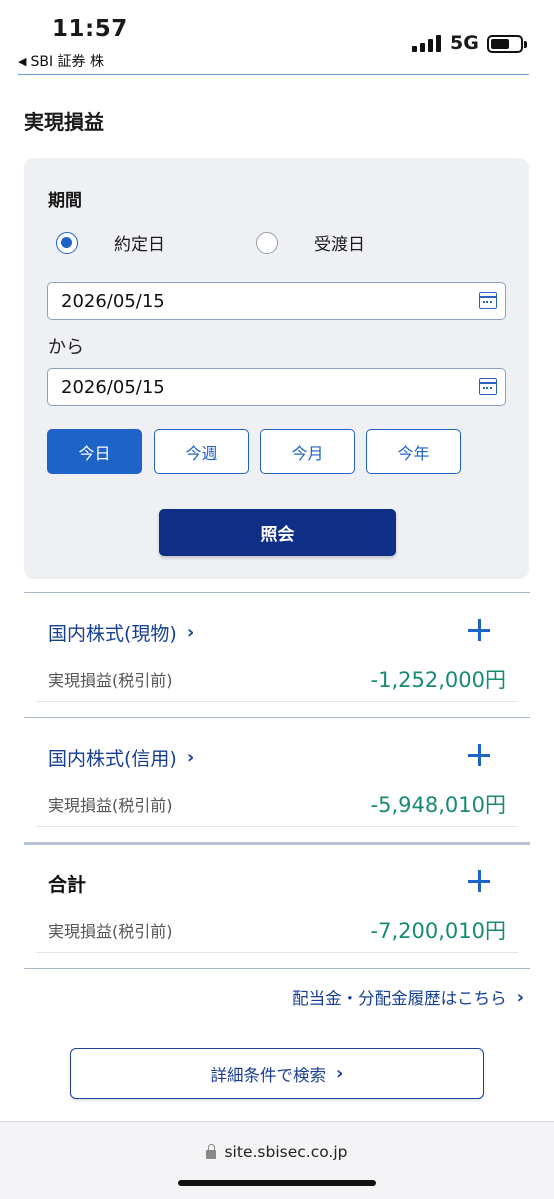 This screenshot has height=1199, width=554. I want to click on lock-icon, so click(211, 1151).